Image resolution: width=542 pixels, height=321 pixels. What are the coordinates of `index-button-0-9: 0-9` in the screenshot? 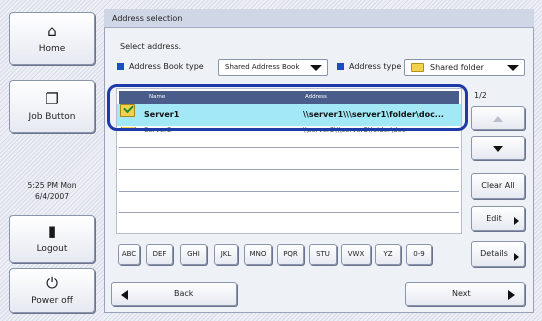 It's located at (419, 254).